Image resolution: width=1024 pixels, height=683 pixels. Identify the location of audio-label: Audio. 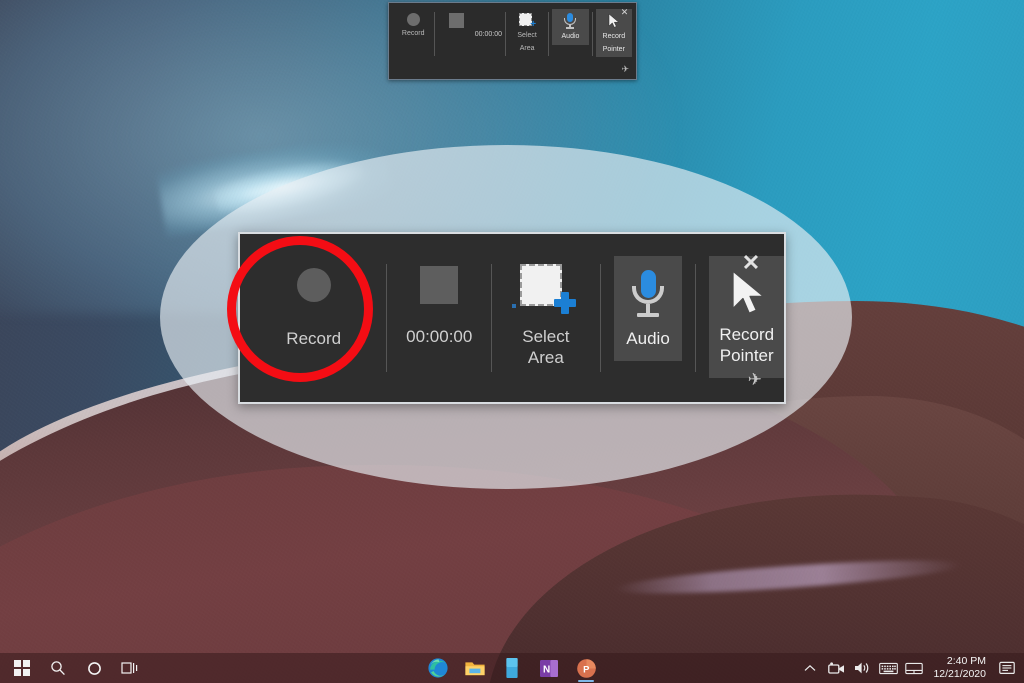
(648, 338).